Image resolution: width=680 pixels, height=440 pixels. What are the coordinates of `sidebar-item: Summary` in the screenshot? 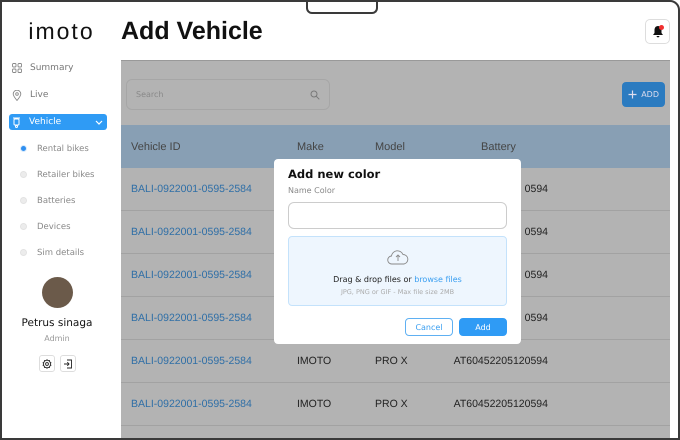 It's located at (58, 68).